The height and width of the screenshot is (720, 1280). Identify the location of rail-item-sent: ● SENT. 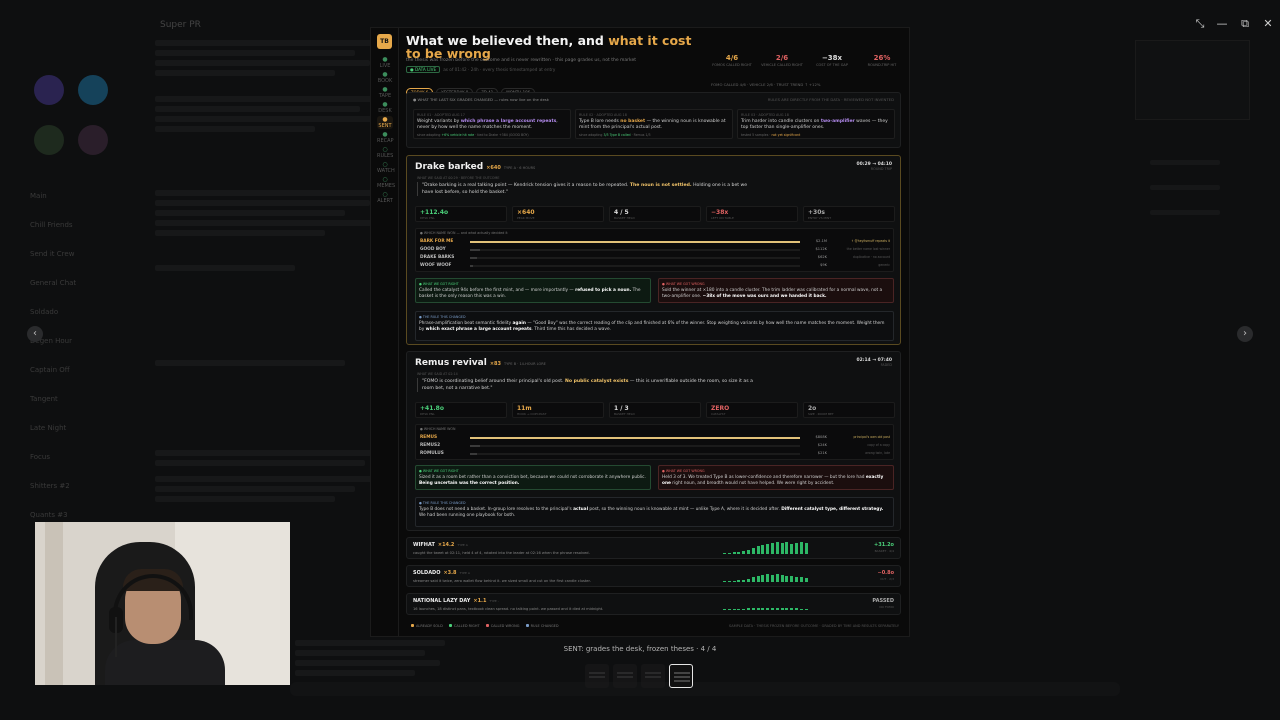
(385, 122).